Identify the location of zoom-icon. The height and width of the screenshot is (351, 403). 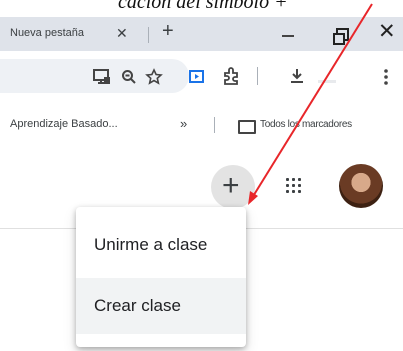
(129, 77).